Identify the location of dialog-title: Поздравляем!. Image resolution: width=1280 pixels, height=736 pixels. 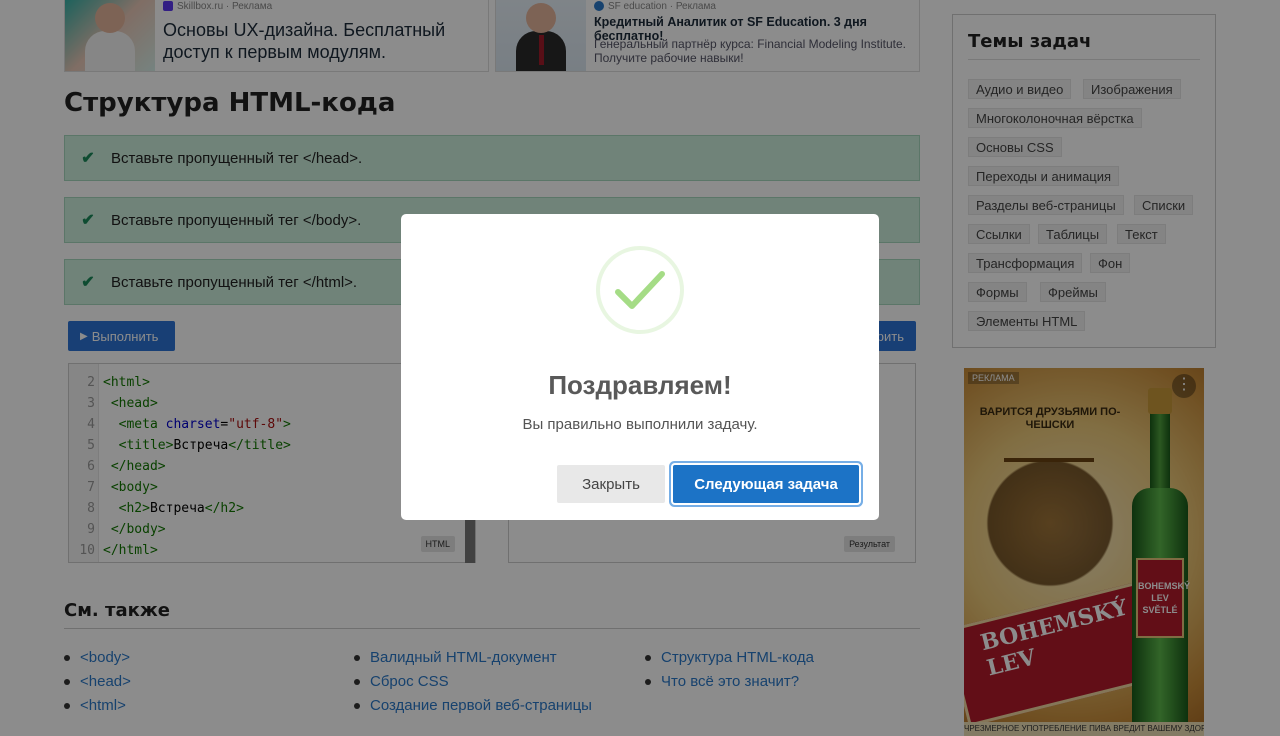
(640, 385).